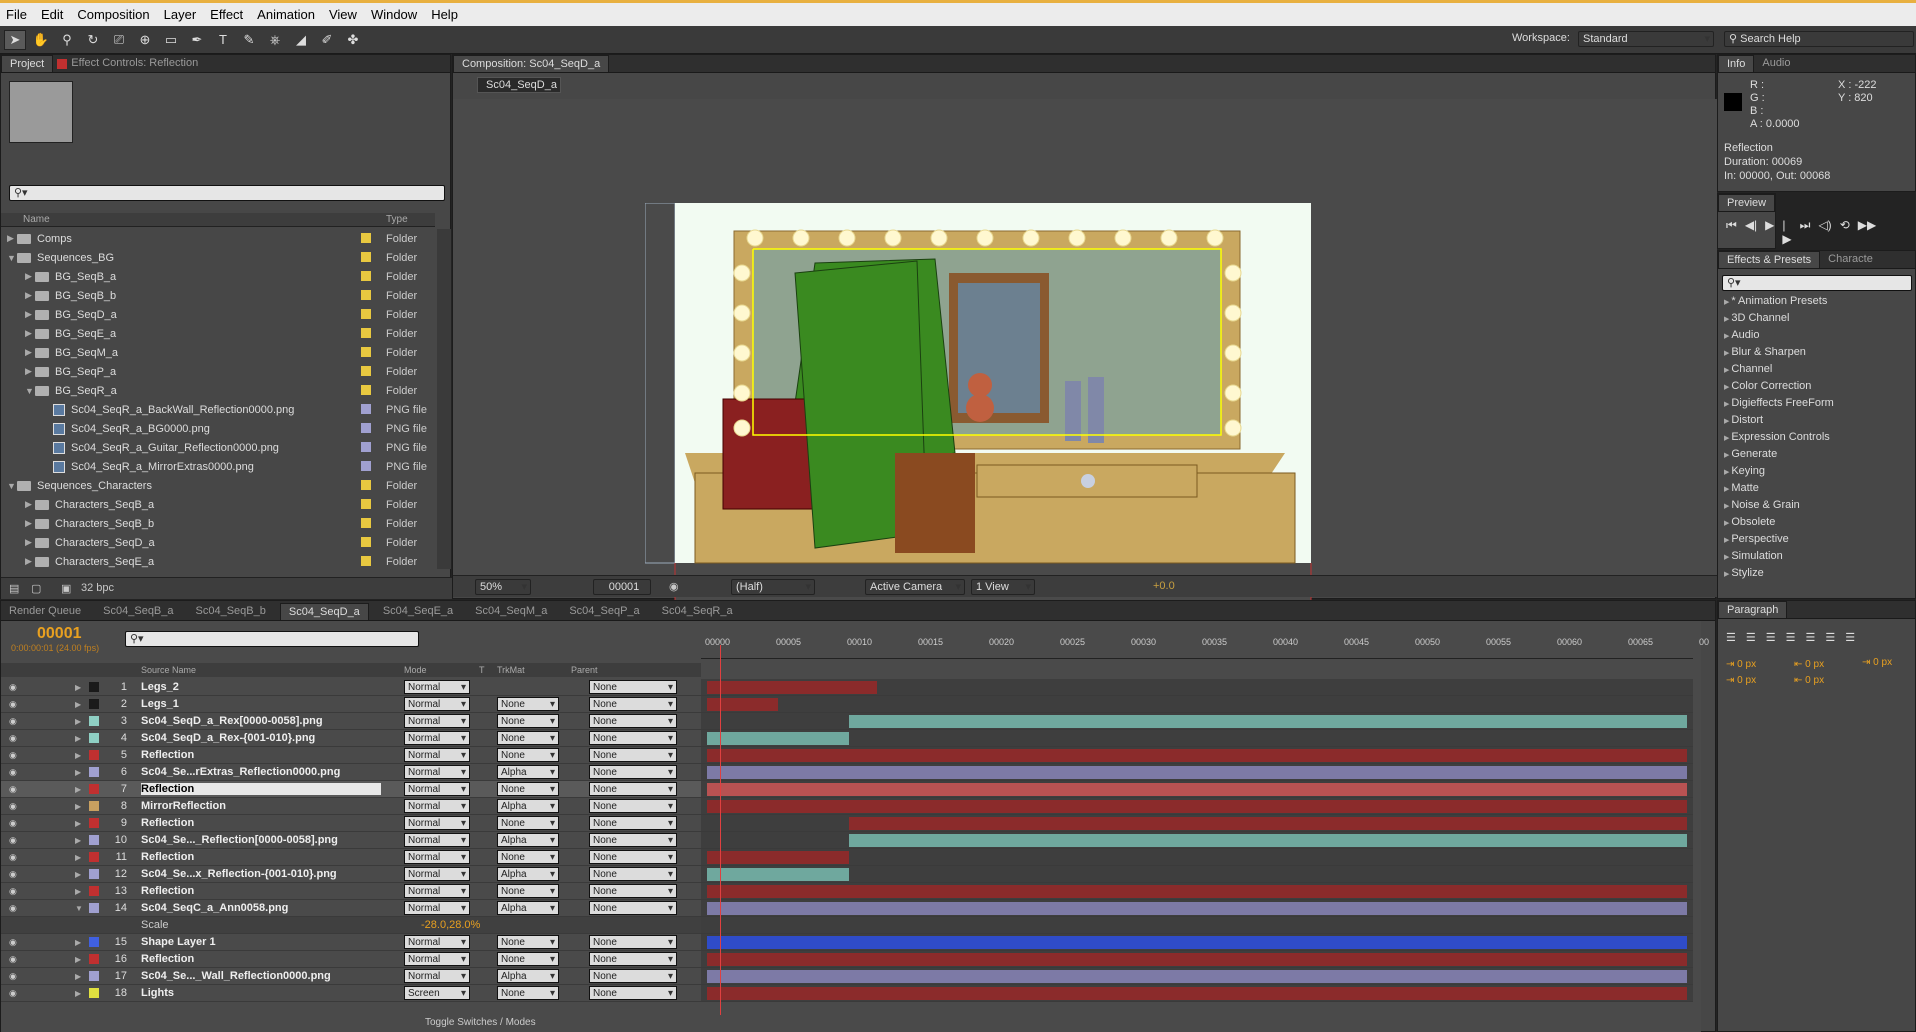 Image resolution: width=1916 pixels, height=1032 pixels. I want to click on effect-category: Distort, so click(1810, 422).